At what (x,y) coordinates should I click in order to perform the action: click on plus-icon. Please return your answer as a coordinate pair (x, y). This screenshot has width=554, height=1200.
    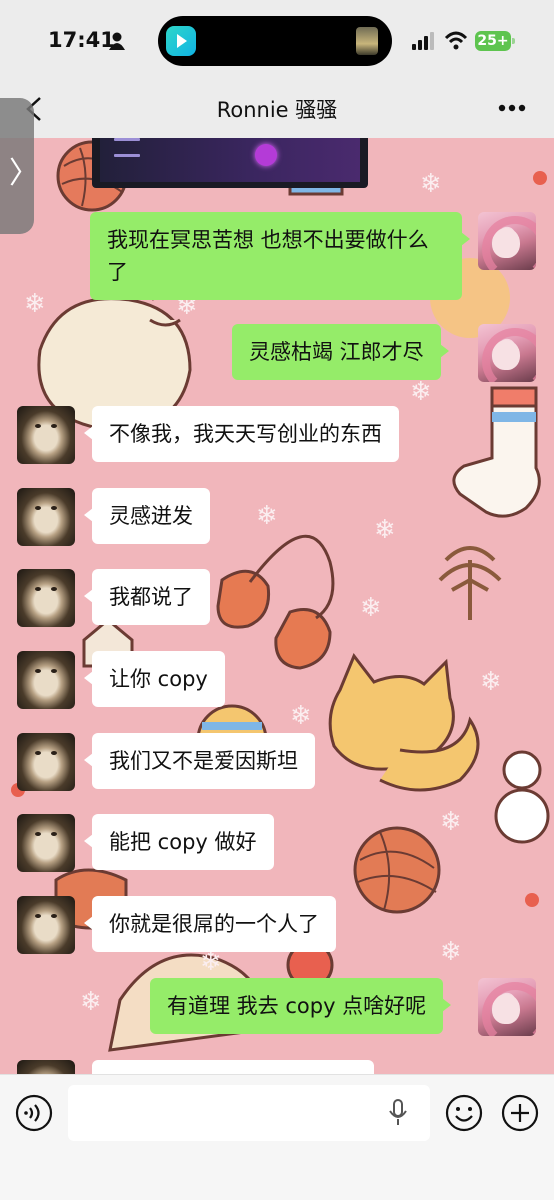
    Looking at the image, I should click on (520, 1113).